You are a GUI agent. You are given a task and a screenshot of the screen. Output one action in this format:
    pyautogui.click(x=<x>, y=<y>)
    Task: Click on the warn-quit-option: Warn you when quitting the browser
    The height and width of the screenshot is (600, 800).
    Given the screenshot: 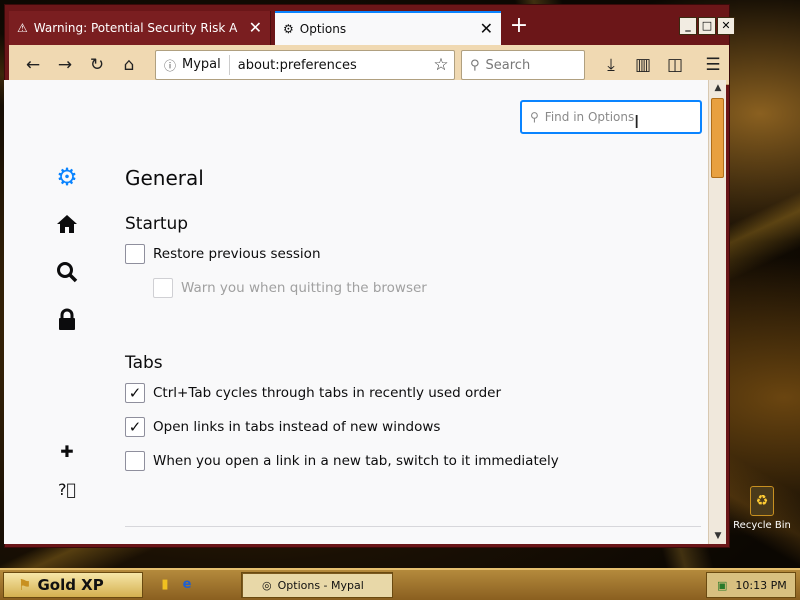 What is the action you would take?
    pyautogui.click(x=290, y=288)
    